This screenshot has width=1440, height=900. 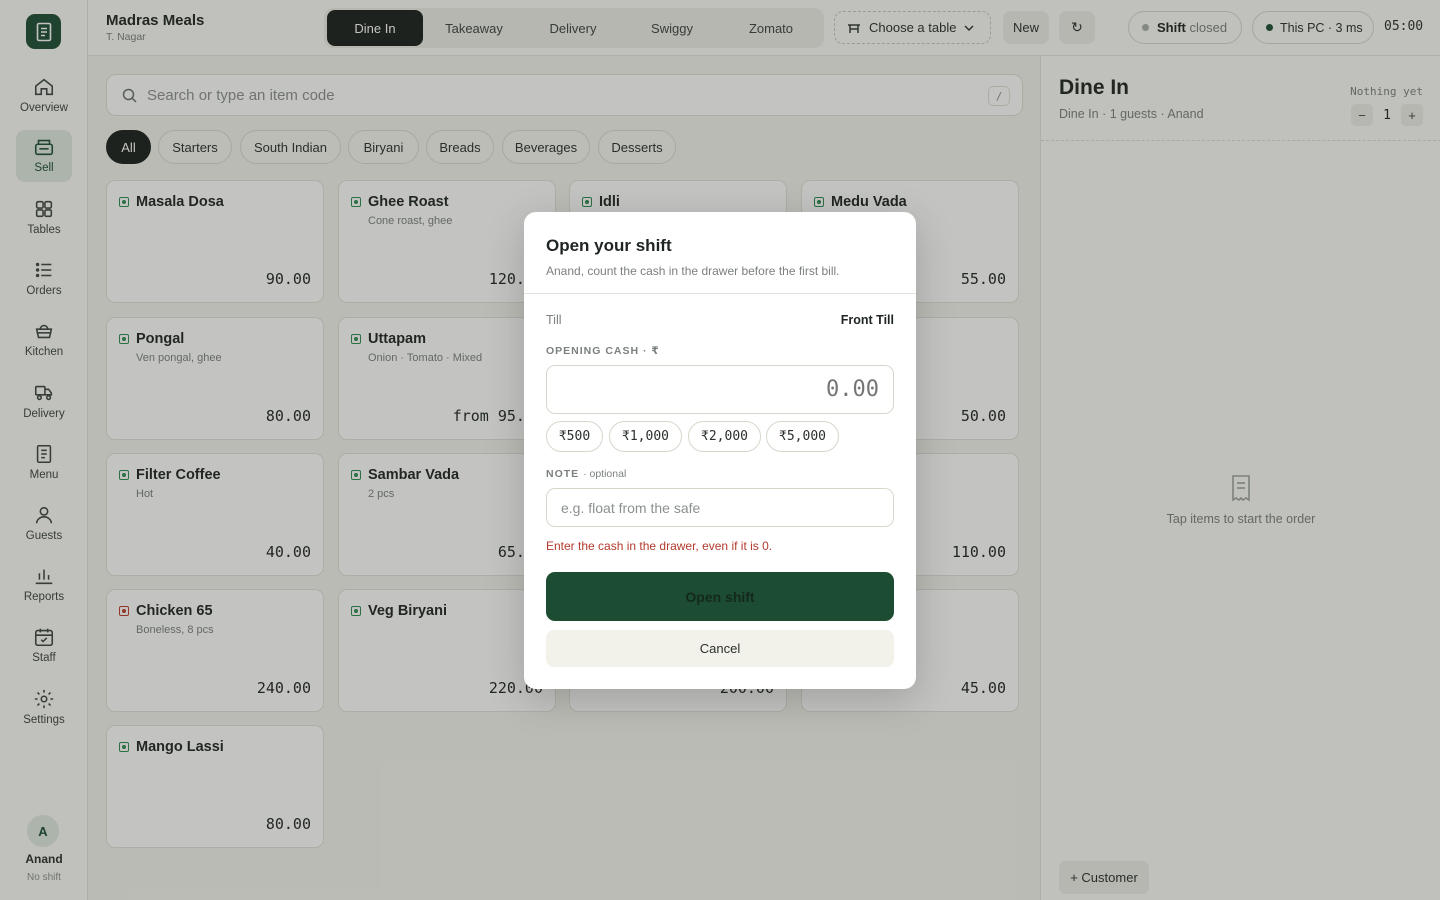 I want to click on till-label: Till, so click(x=554, y=320).